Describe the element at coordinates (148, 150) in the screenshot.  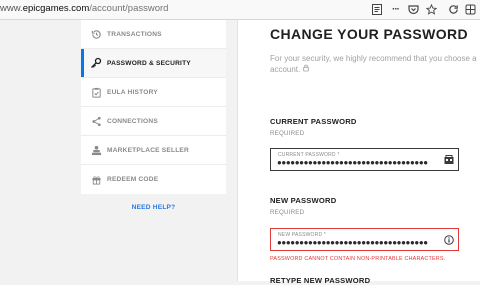
I see `sidebar-item-label: MARKETPLACE SELLER` at that location.